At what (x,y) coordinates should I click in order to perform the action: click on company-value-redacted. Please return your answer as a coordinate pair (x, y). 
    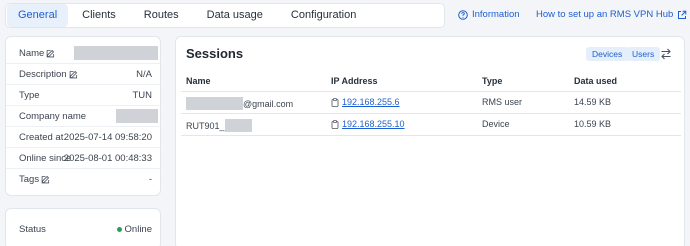
    Looking at the image, I should click on (137, 116).